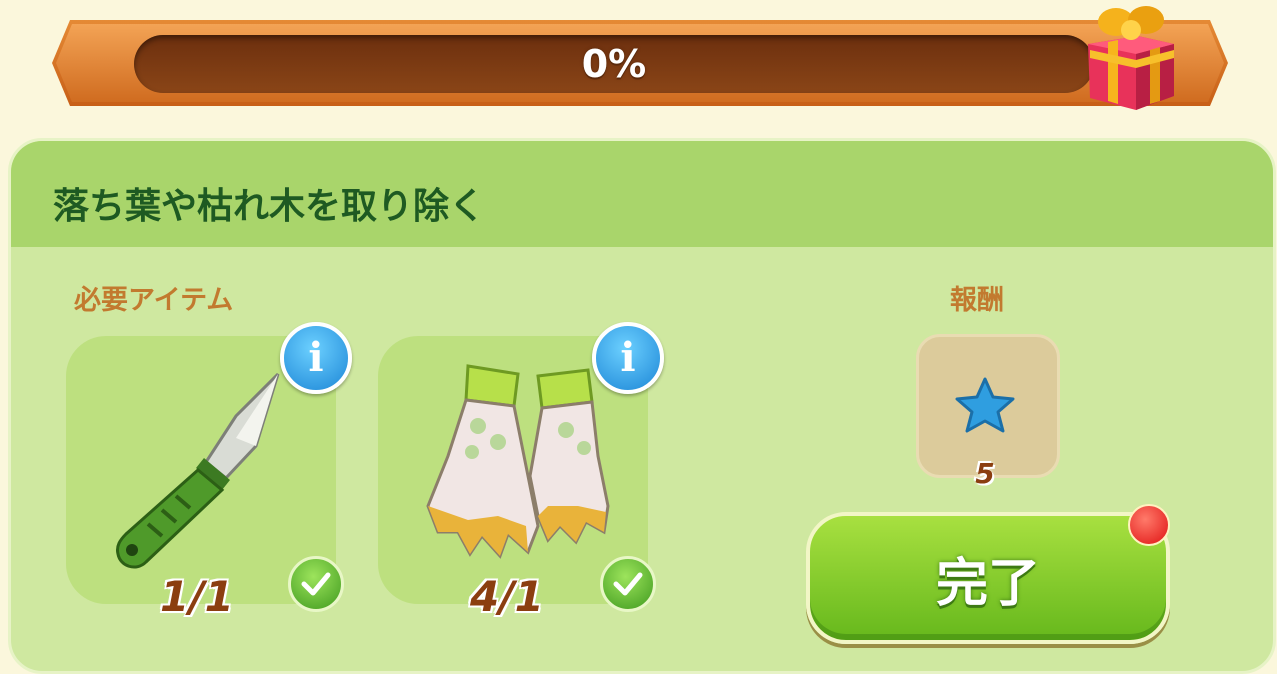 The image size is (1277, 674). I want to click on item-info-gloves: i, so click(628, 358).